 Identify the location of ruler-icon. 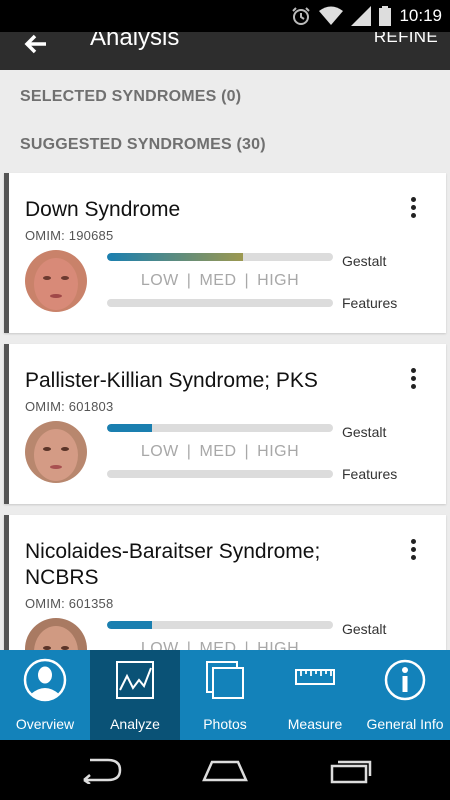
(315, 677).